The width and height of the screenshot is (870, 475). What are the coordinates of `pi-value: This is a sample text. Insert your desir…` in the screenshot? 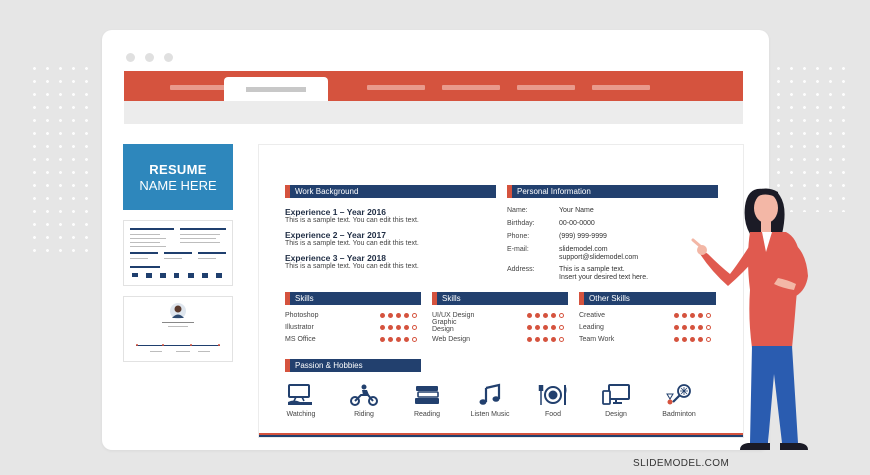 It's located at (604, 273).